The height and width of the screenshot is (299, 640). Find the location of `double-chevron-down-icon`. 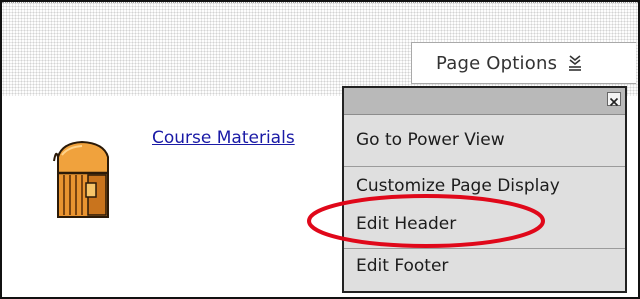

double-chevron-down-icon is located at coordinates (575, 63).